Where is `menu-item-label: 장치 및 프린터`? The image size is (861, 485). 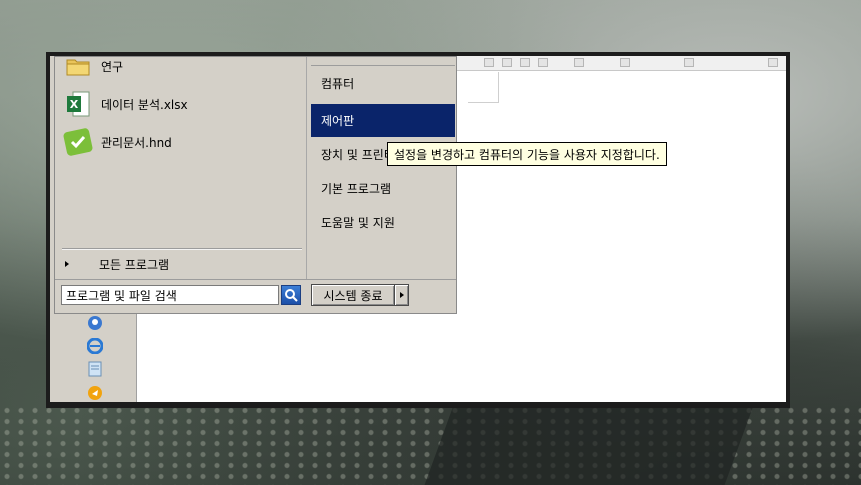 menu-item-label: 장치 및 프린터 is located at coordinates (358, 155).